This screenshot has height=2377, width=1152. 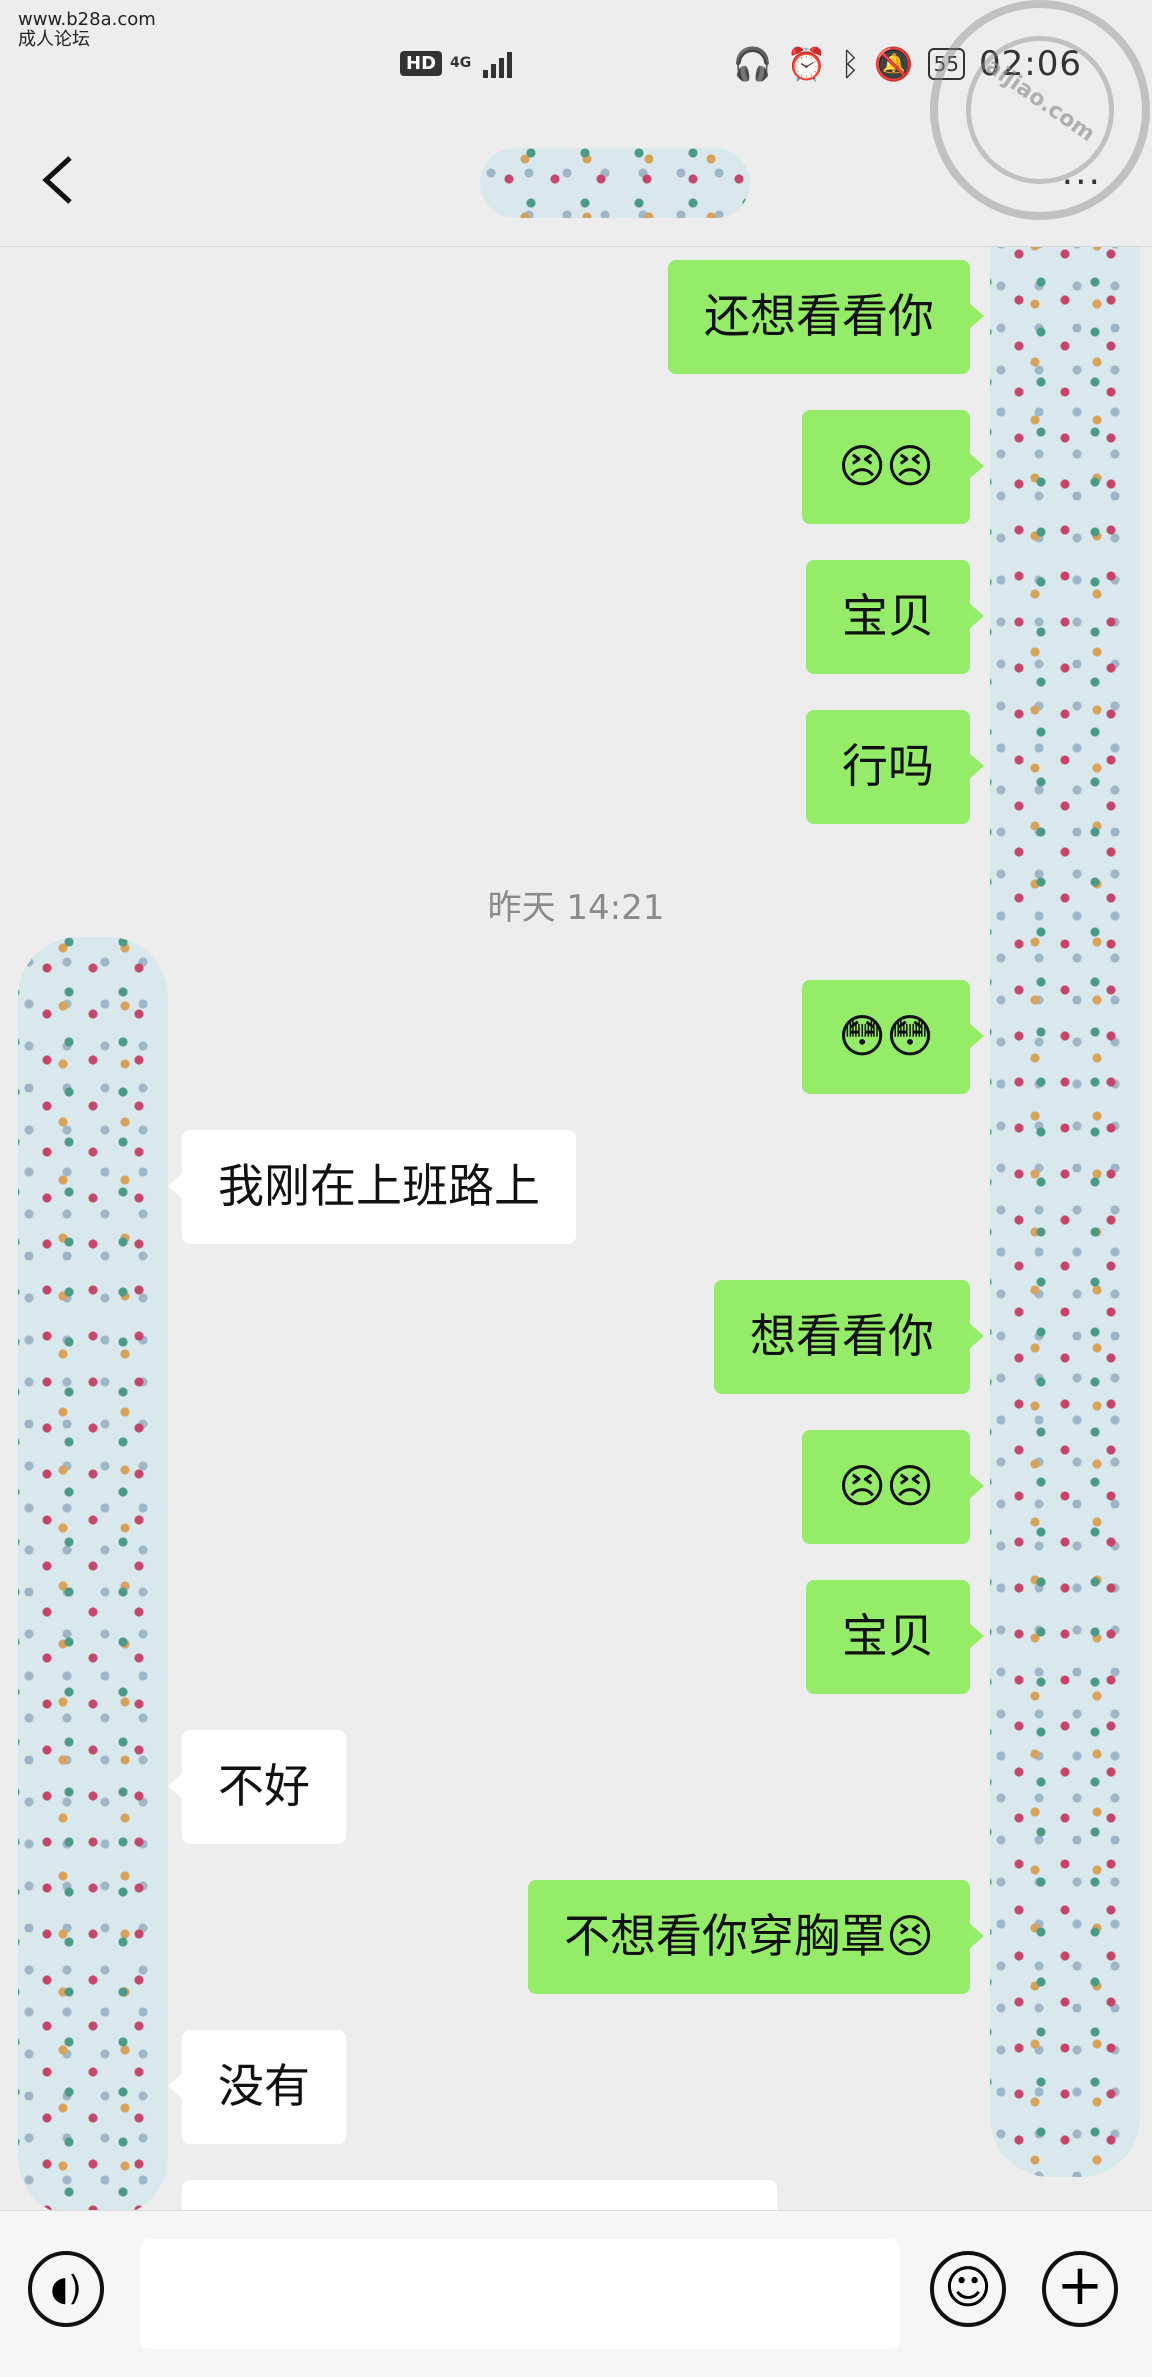 I want to click on message-bubble: 我刚在上班路上, so click(x=372, y=1187).